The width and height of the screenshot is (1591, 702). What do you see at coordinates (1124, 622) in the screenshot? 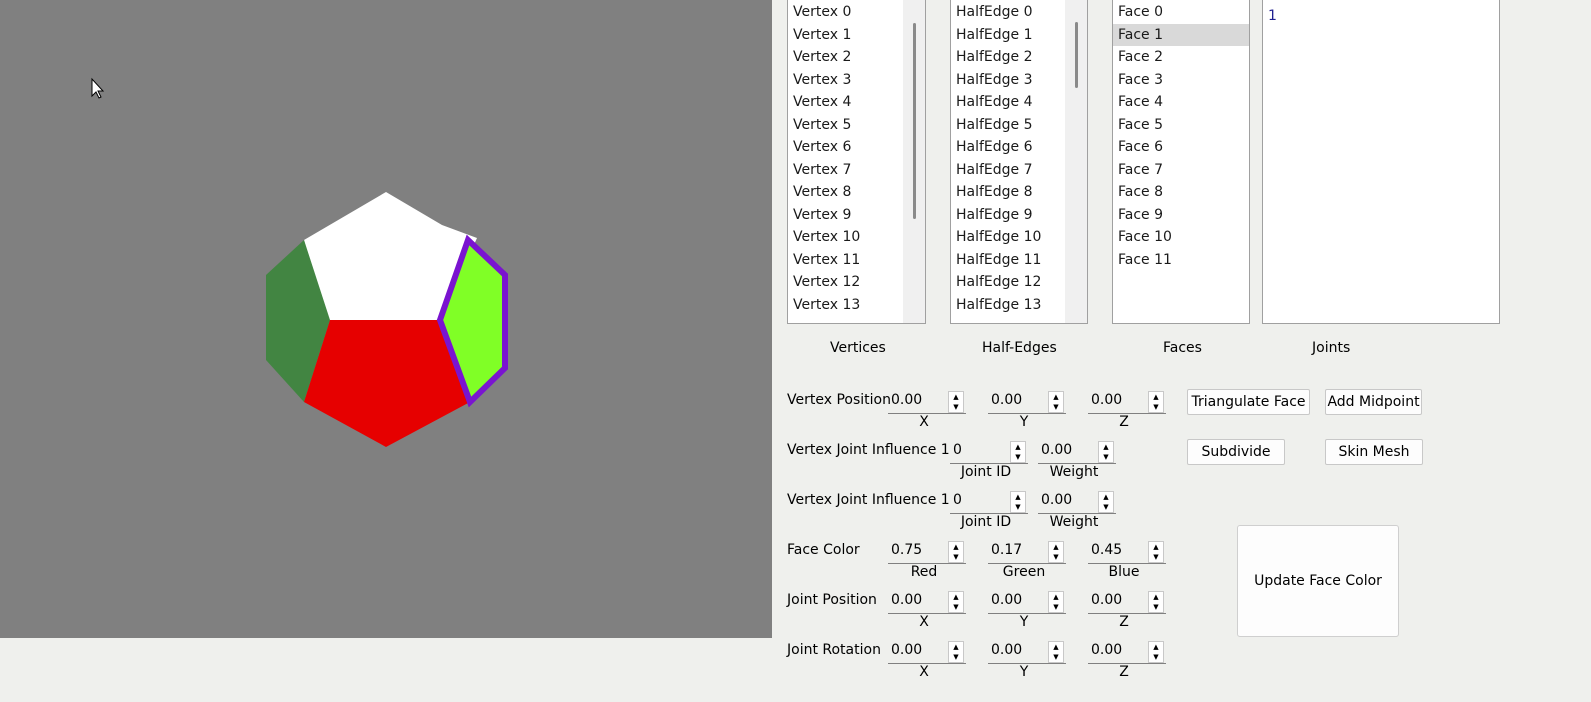
I see `joint-pos-z-caption: Z` at bounding box center [1124, 622].